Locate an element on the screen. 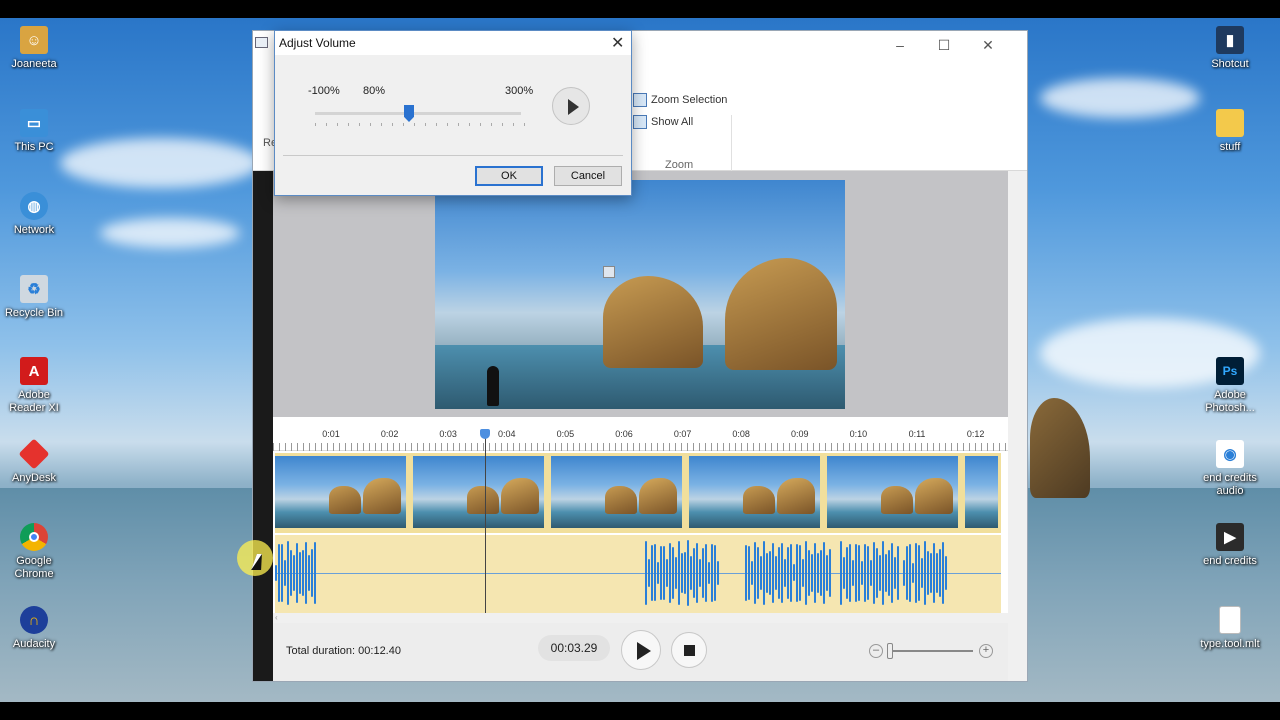 This screenshot has width=1280, height=720. timeline-tick-label: 0:09 is located at coordinates (800, 434).